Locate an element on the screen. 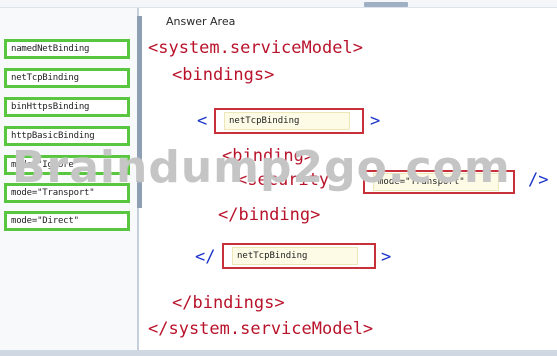 The image size is (557, 356). close-binding-lt: </ is located at coordinates (205, 257).